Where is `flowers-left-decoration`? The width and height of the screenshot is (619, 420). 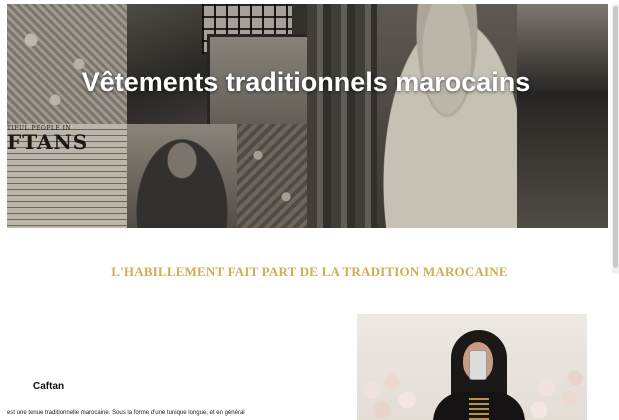
flowers-left-decoration is located at coordinates (387, 395).